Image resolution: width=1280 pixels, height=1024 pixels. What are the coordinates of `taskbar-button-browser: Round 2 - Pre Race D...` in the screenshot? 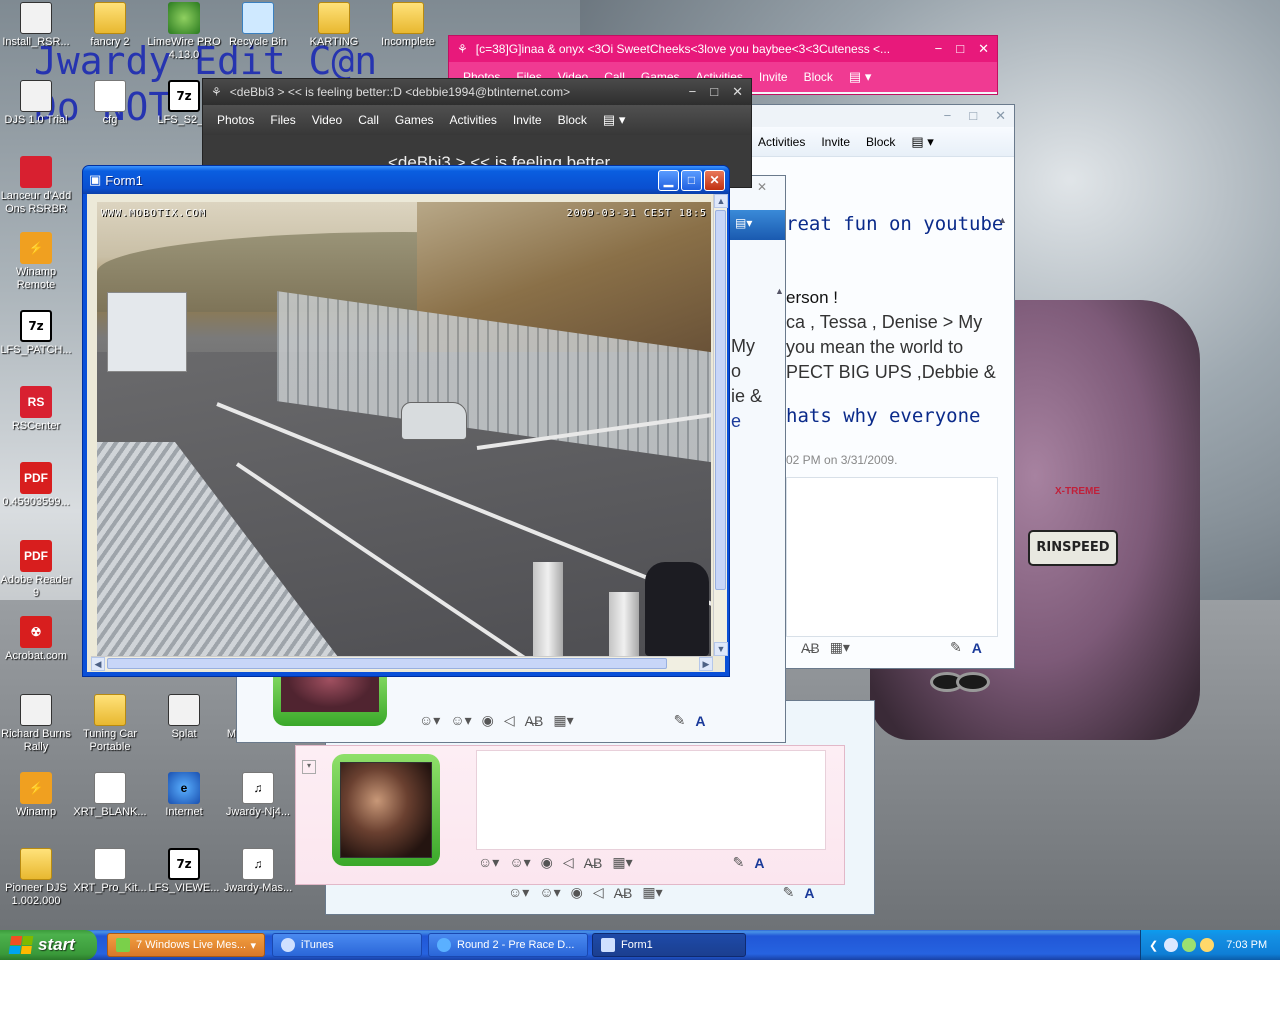 It's located at (508, 945).